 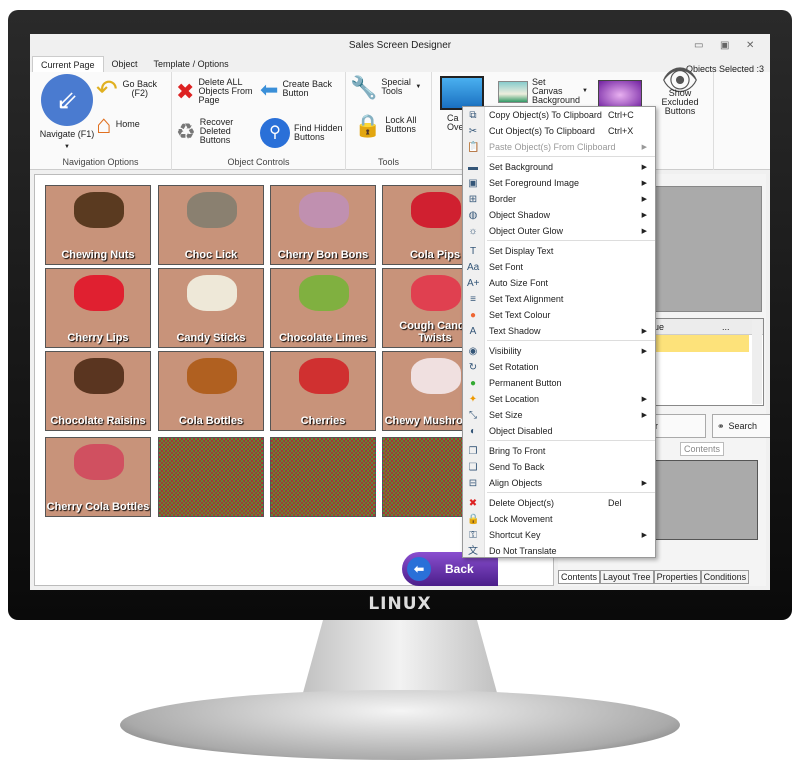 What do you see at coordinates (579, 577) in the screenshot?
I see `tab-contents: Contents` at bounding box center [579, 577].